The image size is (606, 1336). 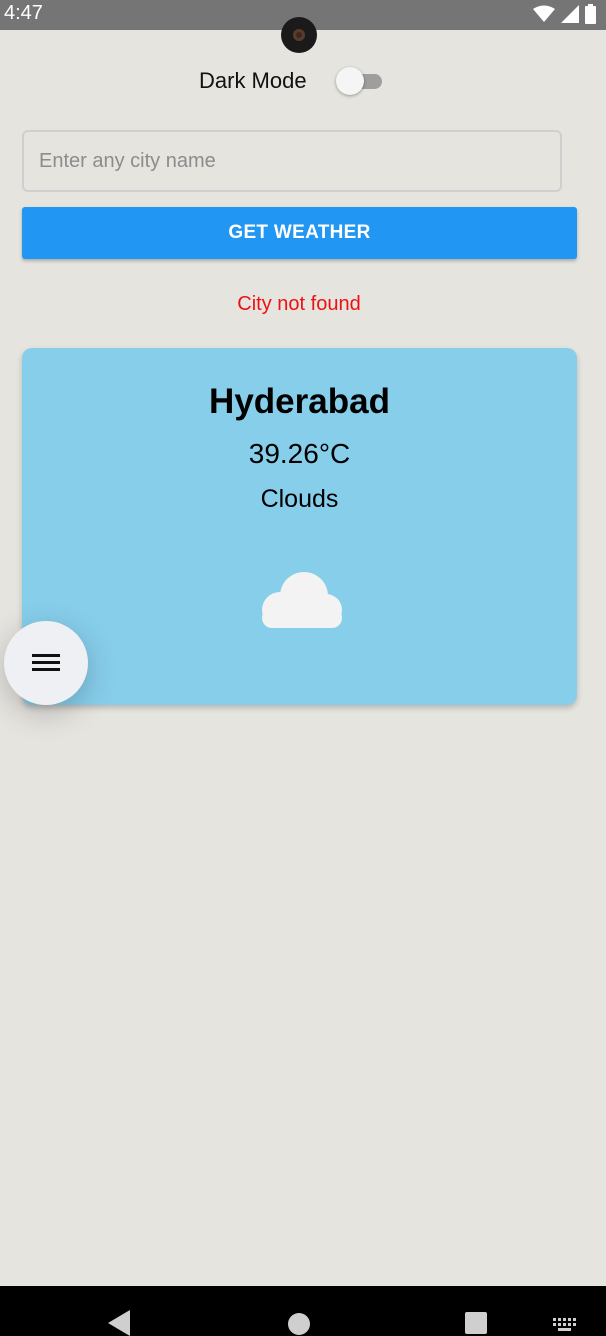 What do you see at coordinates (570, 14) in the screenshot?
I see `signal-icon` at bounding box center [570, 14].